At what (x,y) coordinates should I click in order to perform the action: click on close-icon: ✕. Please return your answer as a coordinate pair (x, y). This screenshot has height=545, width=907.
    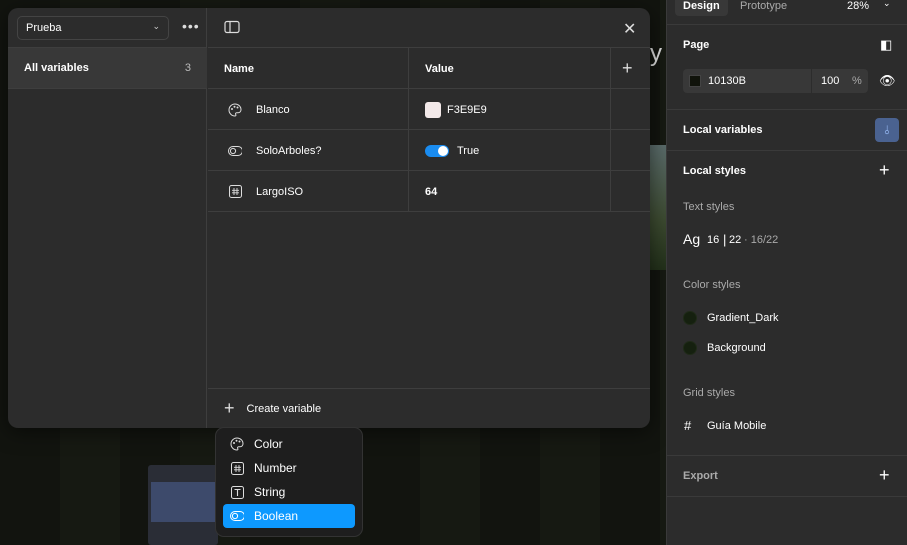
    Looking at the image, I should click on (629, 29).